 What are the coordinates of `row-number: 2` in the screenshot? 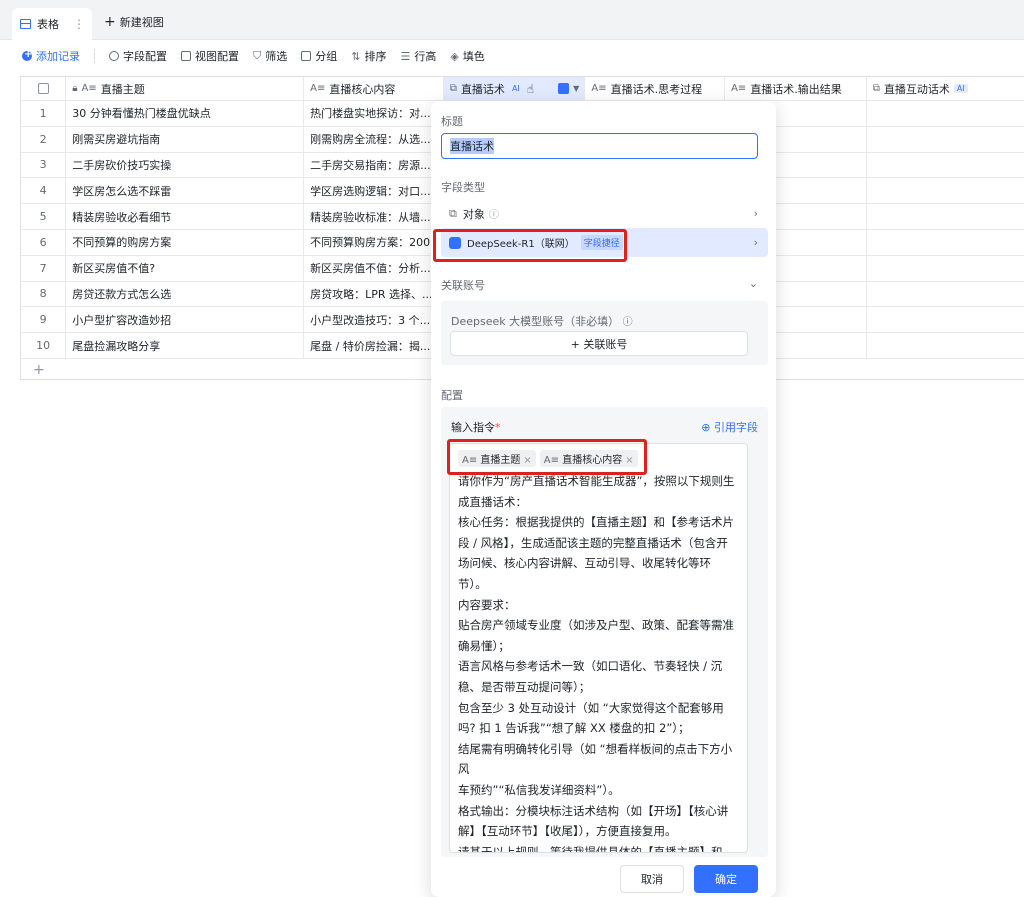 It's located at (44, 139).